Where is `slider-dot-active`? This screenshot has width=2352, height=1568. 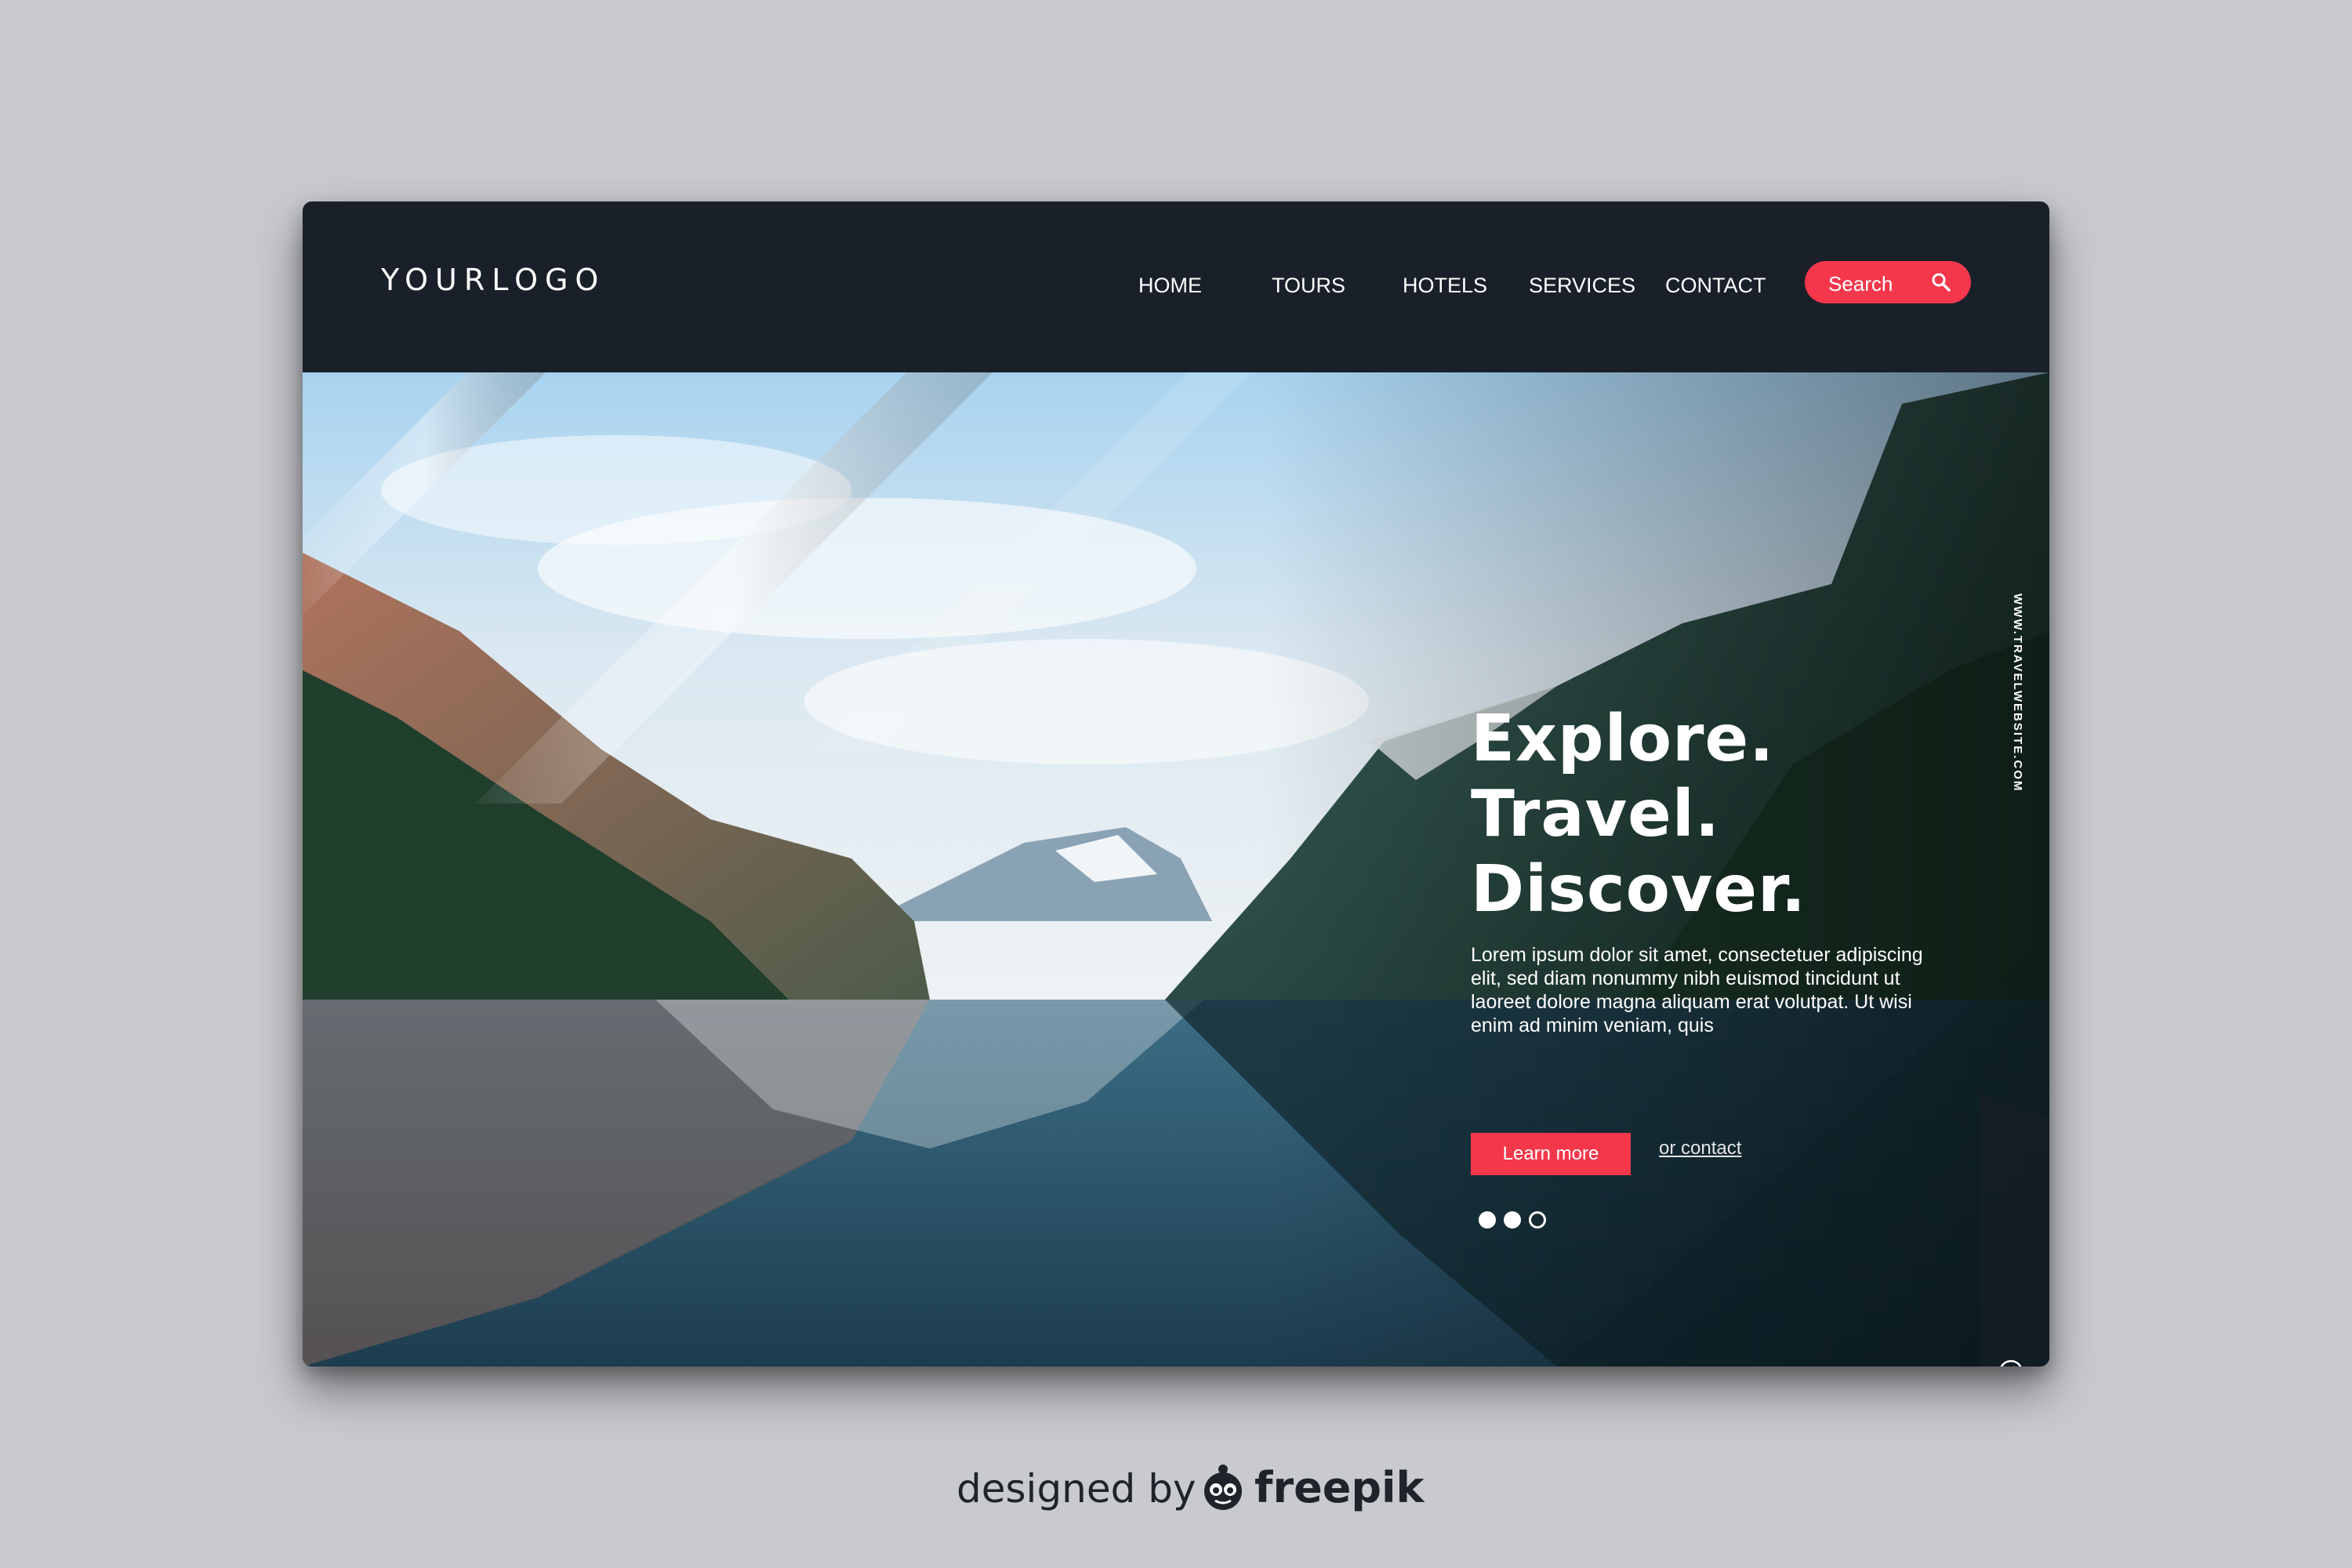
slider-dot-active is located at coordinates (1537, 1220).